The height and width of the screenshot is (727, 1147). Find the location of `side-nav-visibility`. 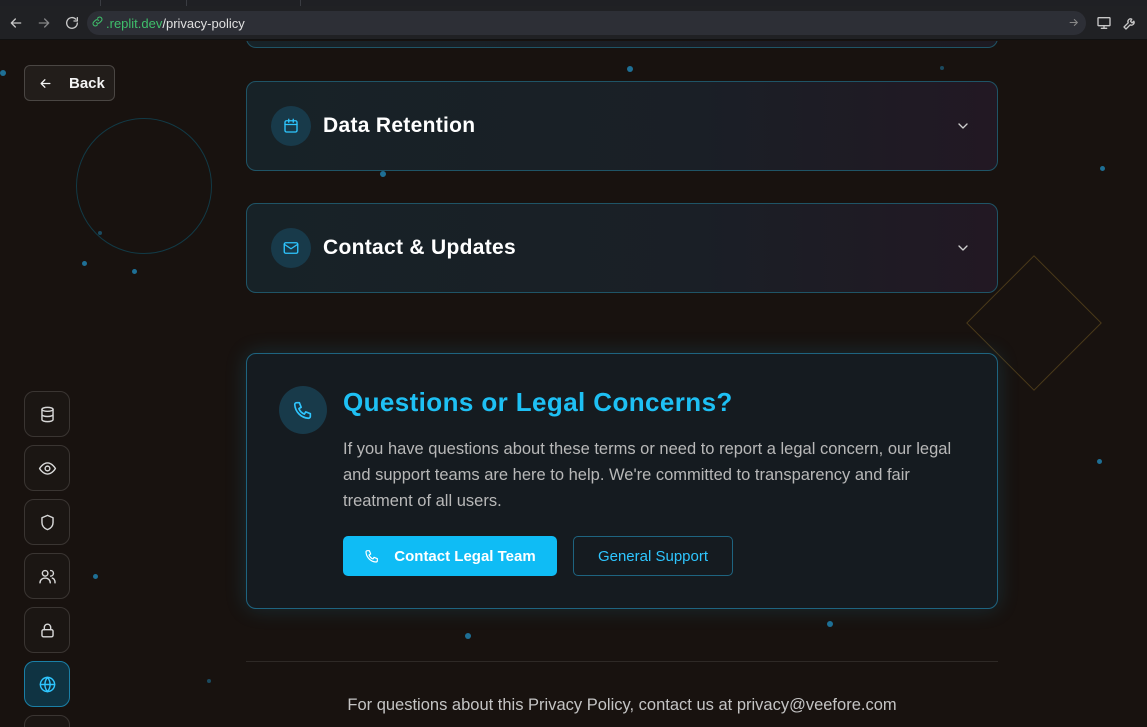

side-nav-visibility is located at coordinates (47, 468).